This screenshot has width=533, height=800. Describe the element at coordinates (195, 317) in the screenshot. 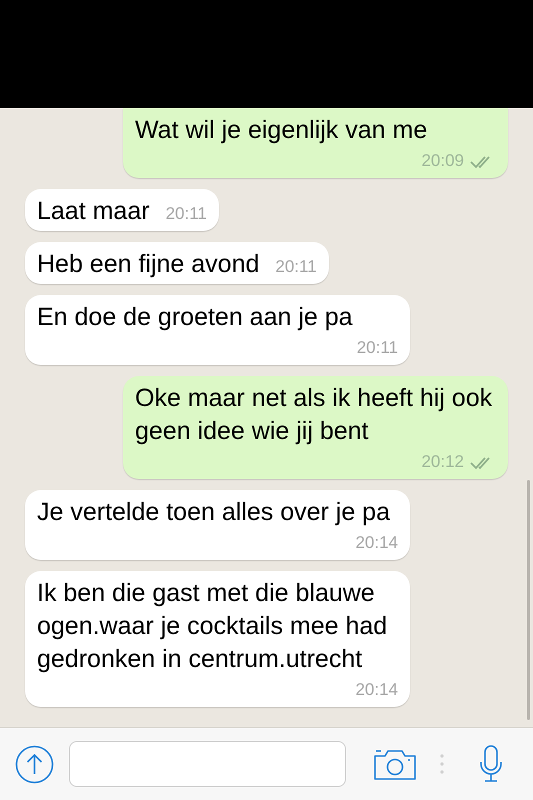

I see `message-text: En doe de groeten aan je pa` at that location.